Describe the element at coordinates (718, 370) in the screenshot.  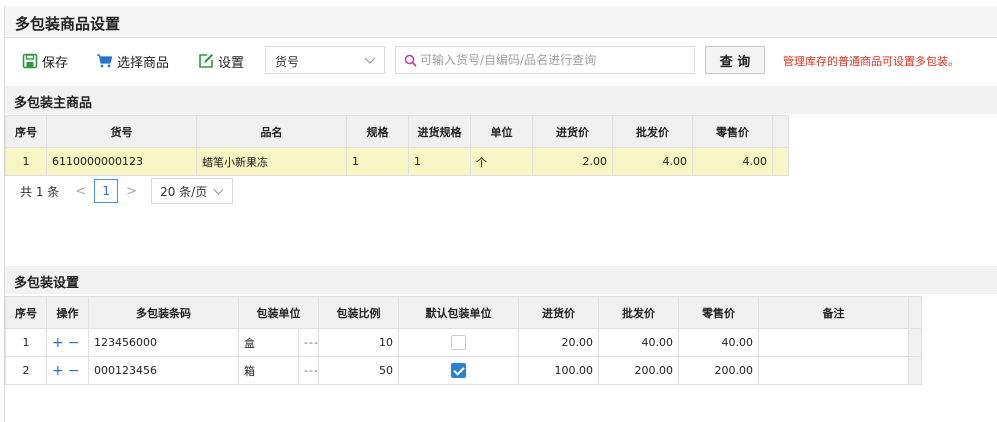
I see `cell-retail-price: 200.00` at that location.